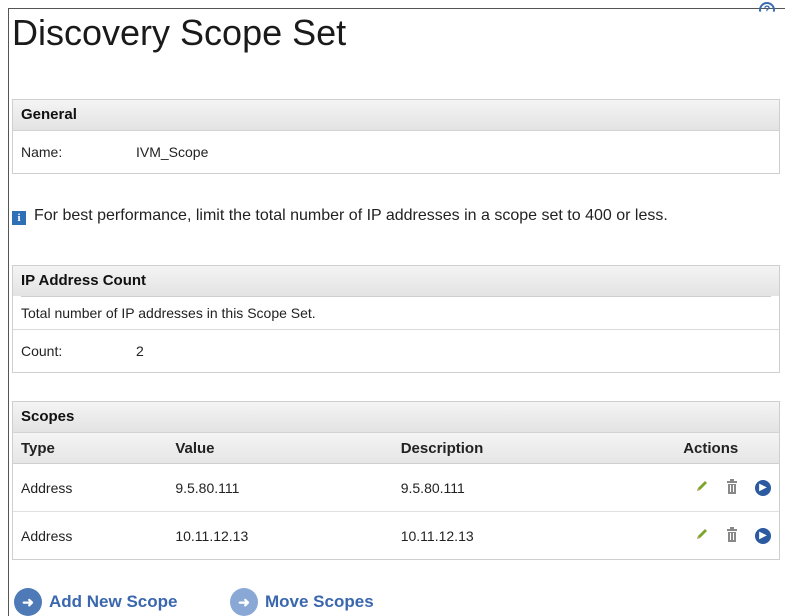 The height and width of the screenshot is (616, 785). What do you see at coordinates (534, 448) in the screenshot?
I see `column-header-description: Description` at bounding box center [534, 448].